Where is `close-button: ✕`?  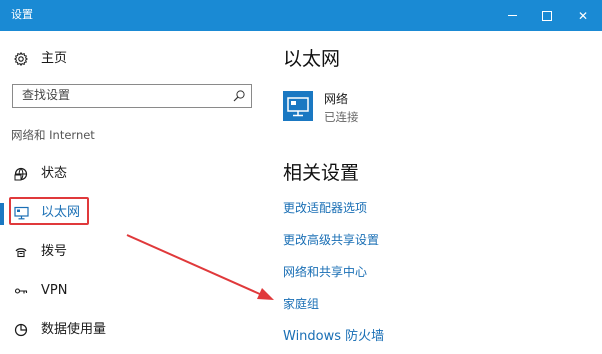 close-button: ✕ is located at coordinates (583, 15).